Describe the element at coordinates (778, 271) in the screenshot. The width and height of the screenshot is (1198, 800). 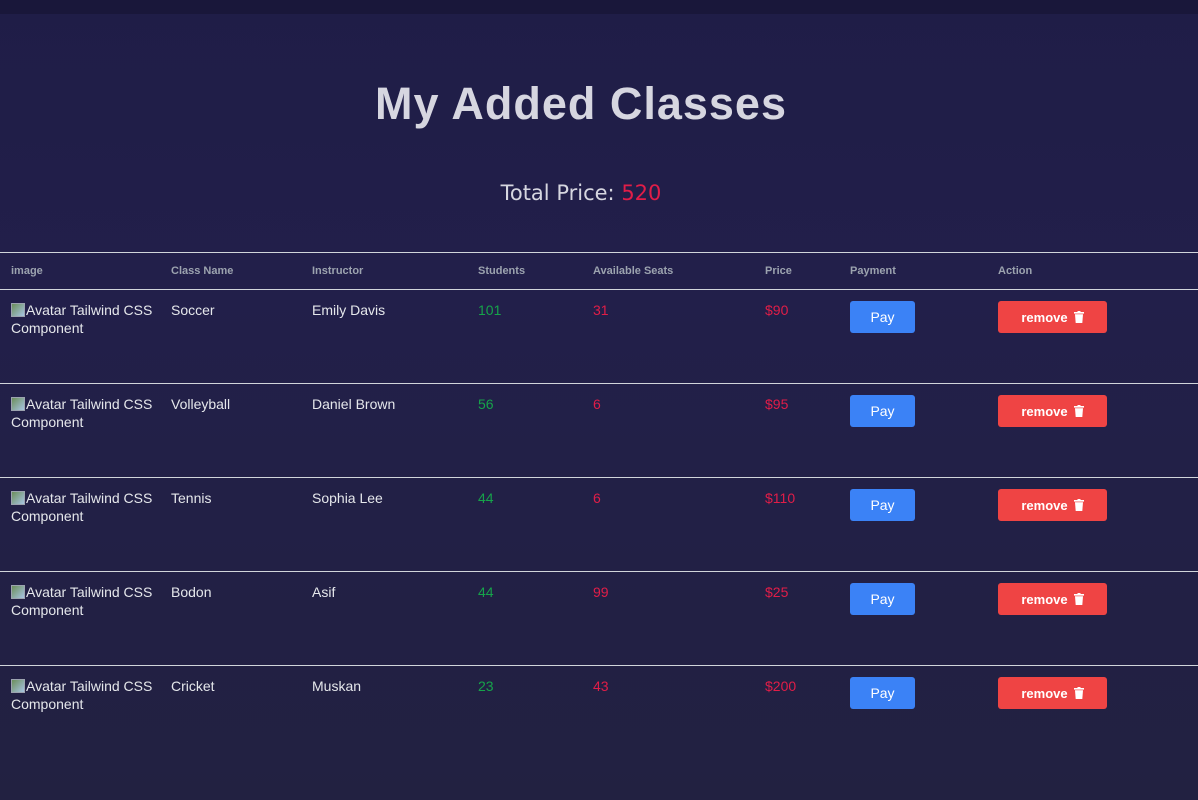
I see `column-header-price: Price` at that location.